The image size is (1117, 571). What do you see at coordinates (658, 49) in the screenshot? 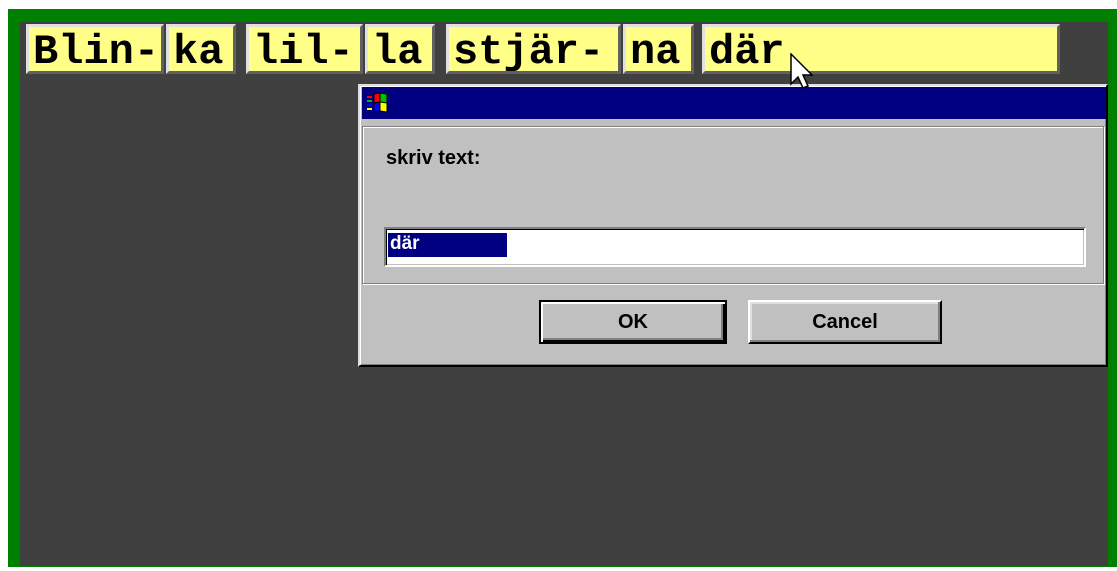
I see `syllable-box: na` at bounding box center [658, 49].